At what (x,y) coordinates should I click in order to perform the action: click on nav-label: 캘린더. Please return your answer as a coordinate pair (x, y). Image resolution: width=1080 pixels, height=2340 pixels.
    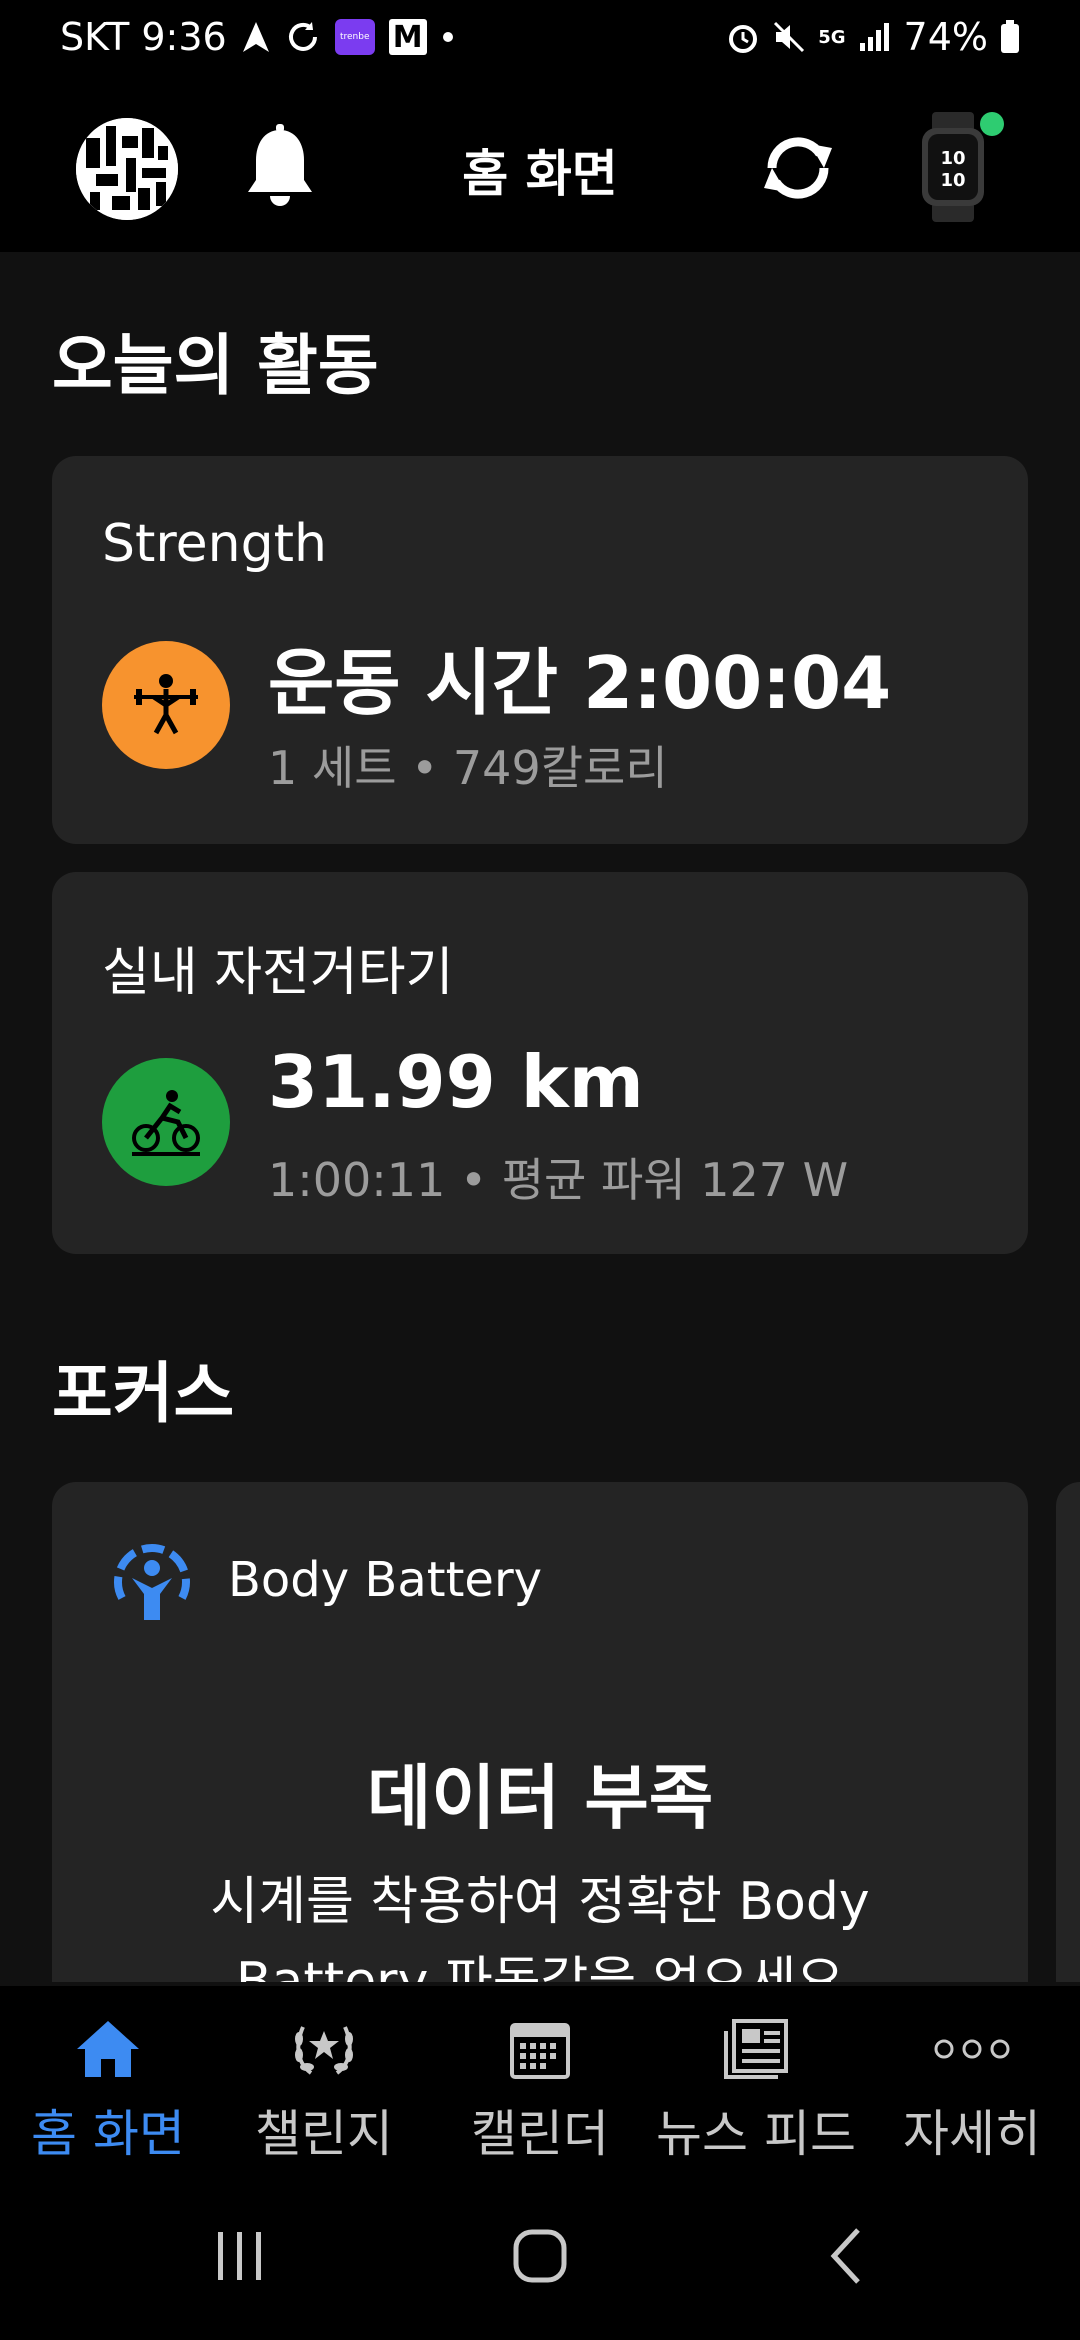
    Looking at the image, I should click on (540, 2134).